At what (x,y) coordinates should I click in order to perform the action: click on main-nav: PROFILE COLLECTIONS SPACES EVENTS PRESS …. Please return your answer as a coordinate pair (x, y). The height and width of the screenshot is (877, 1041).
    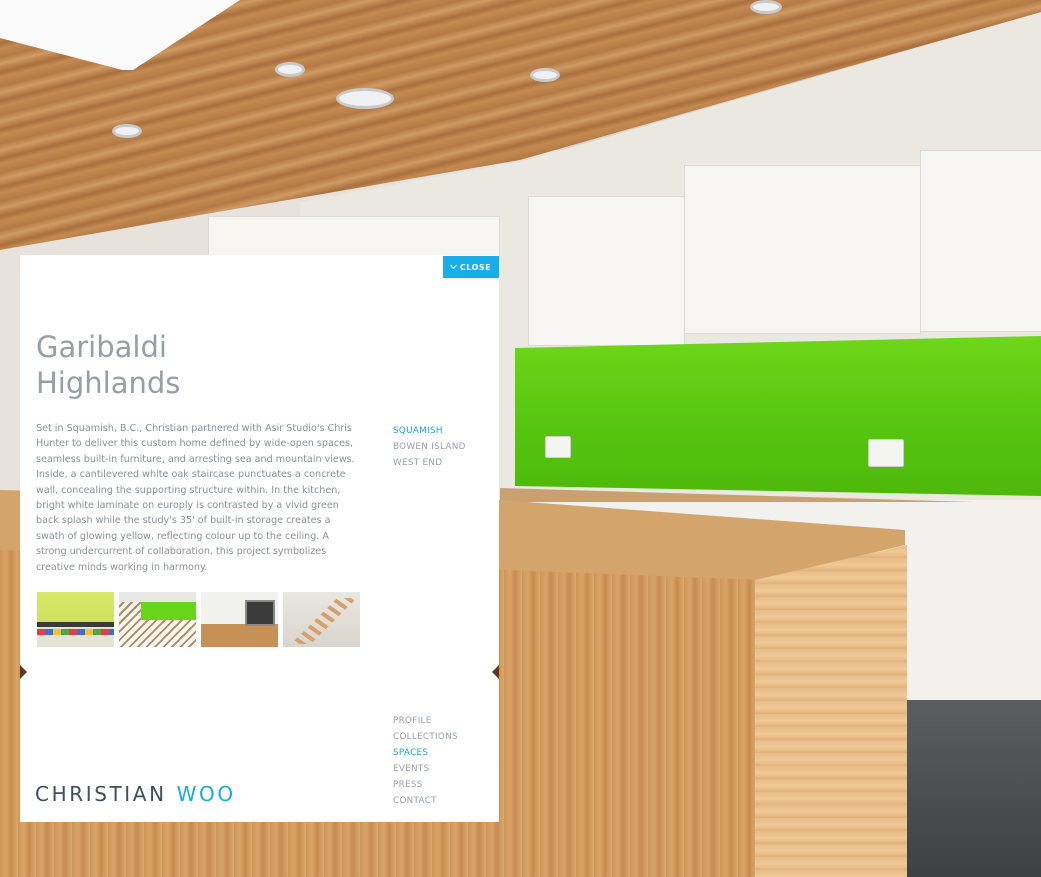
    Looking at the image, I should click on (425, 761).